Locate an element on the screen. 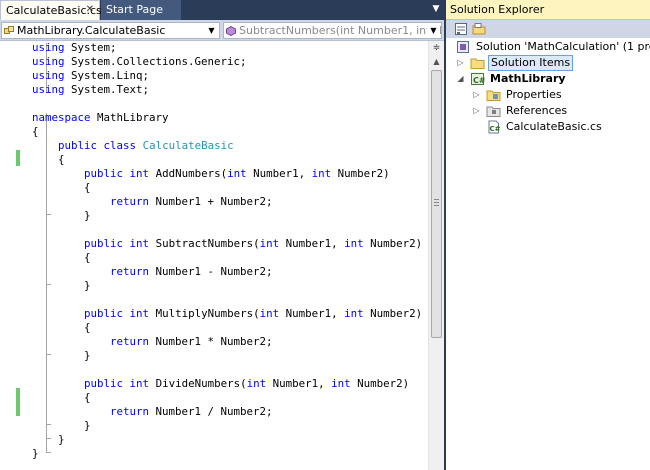  code-line: using System.Text; is located at coordinates (90, 90).